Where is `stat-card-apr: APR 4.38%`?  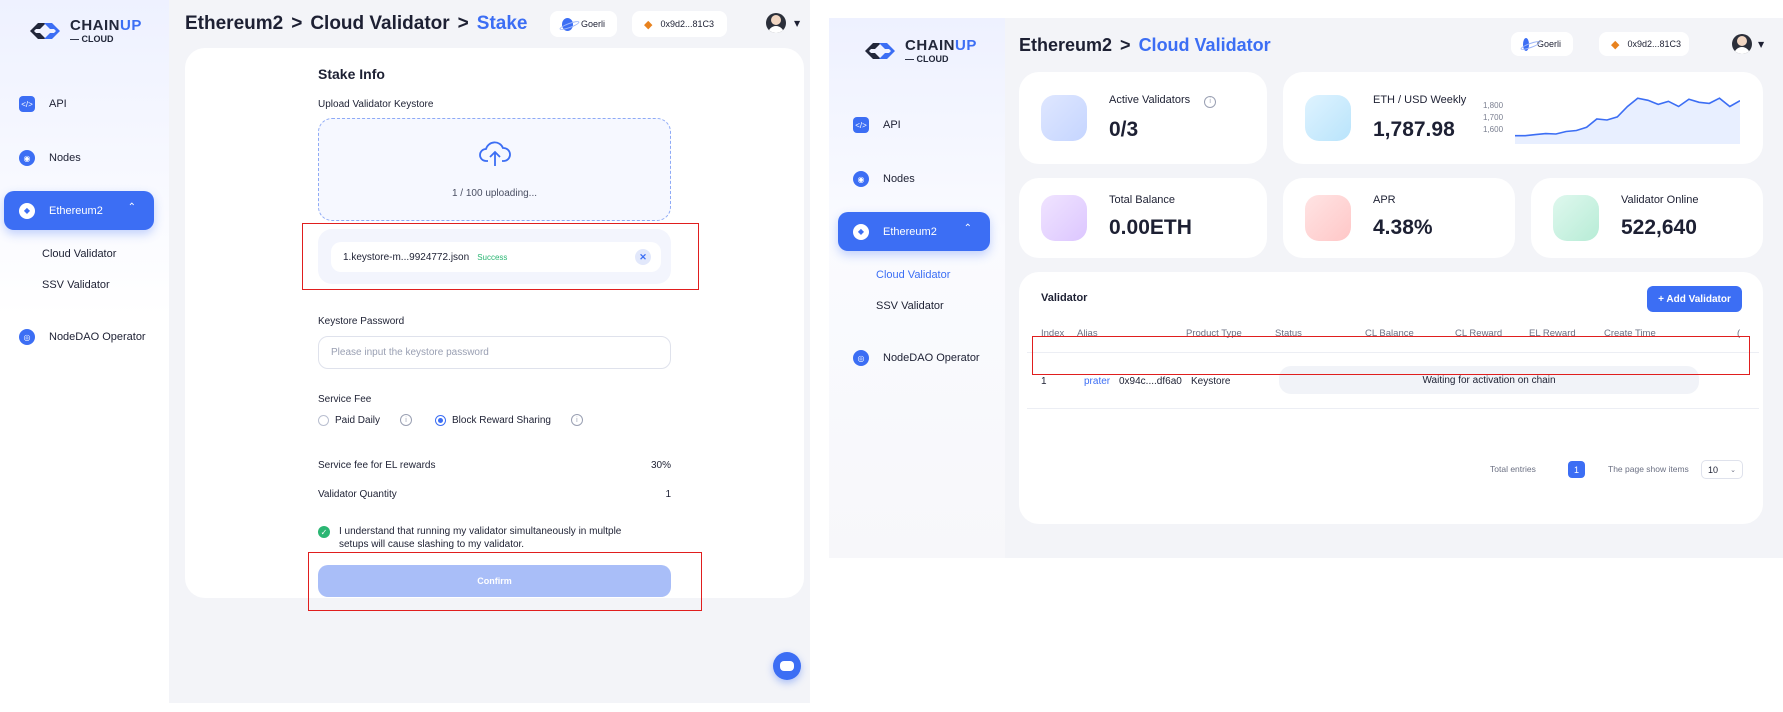
stat-card-apr: APR 4.38% is located at coordinates (1399, 218).